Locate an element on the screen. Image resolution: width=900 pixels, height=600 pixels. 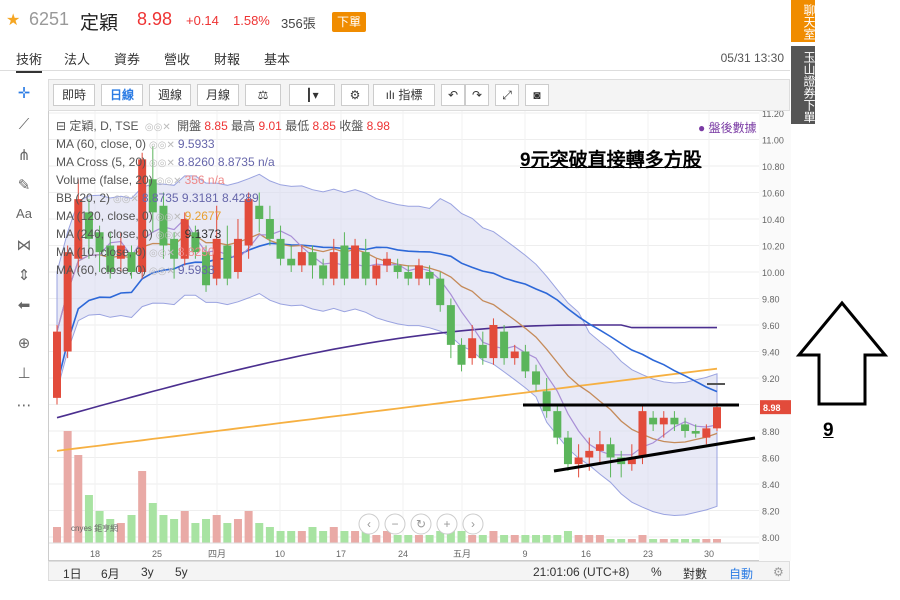
annotation-text: 9元突破直接轉多方股 is located at coordinates (611, 160).